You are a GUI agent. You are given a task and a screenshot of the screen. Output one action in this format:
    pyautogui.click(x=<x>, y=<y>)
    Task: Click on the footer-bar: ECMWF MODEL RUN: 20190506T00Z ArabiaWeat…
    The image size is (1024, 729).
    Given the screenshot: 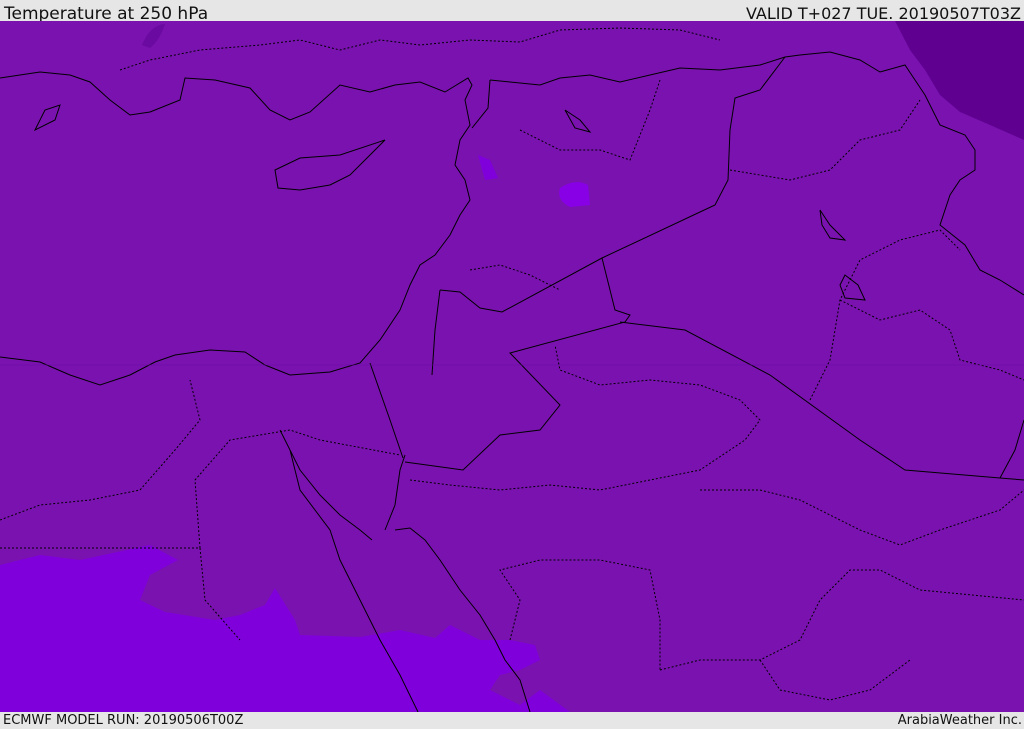 What is the action you would take?
    pyautogui.click(x=512, y=720)
    